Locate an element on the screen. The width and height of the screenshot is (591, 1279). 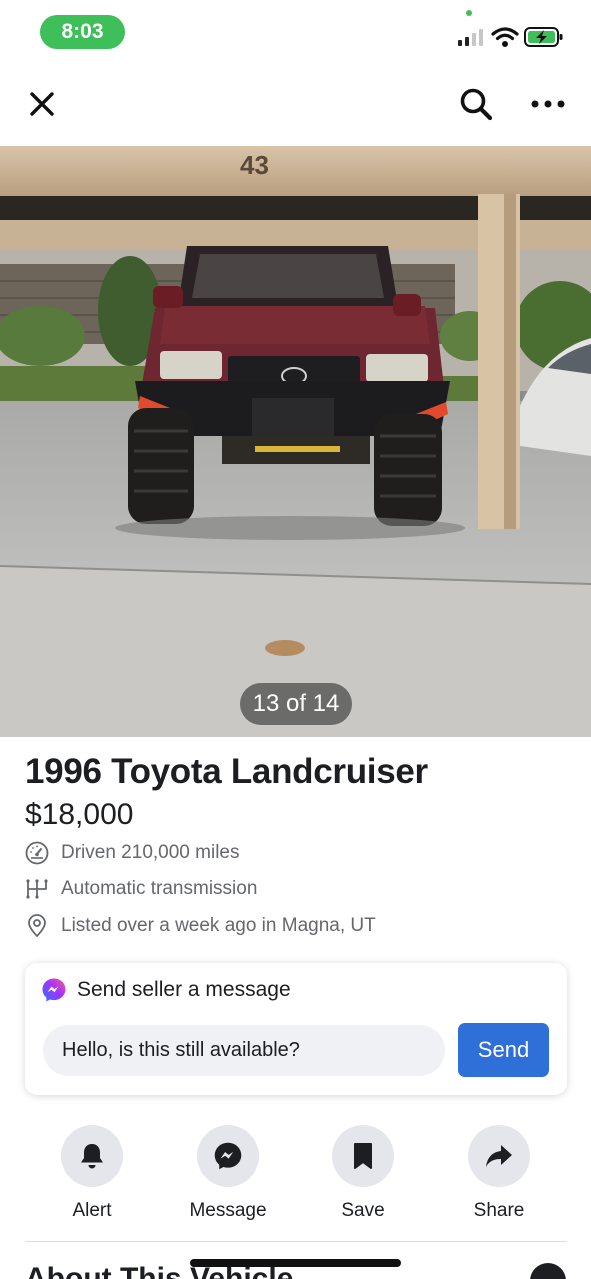
detail-transmission: Automatic transmission is located at coordinates (141, 889).